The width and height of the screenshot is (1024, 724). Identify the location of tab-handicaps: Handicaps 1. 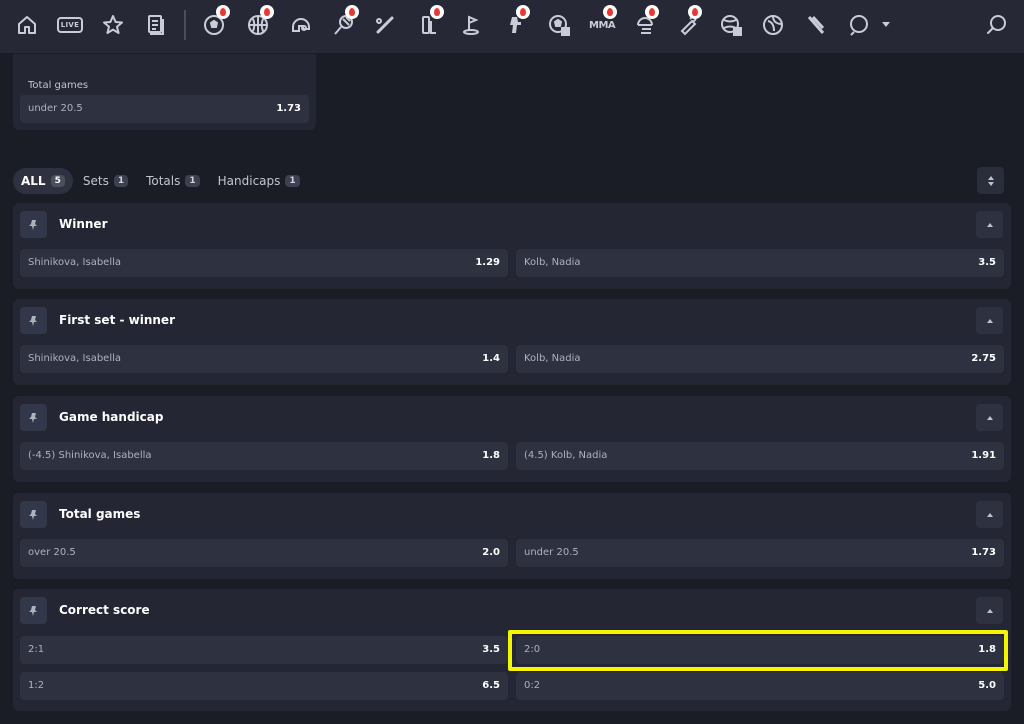
(259, 181).